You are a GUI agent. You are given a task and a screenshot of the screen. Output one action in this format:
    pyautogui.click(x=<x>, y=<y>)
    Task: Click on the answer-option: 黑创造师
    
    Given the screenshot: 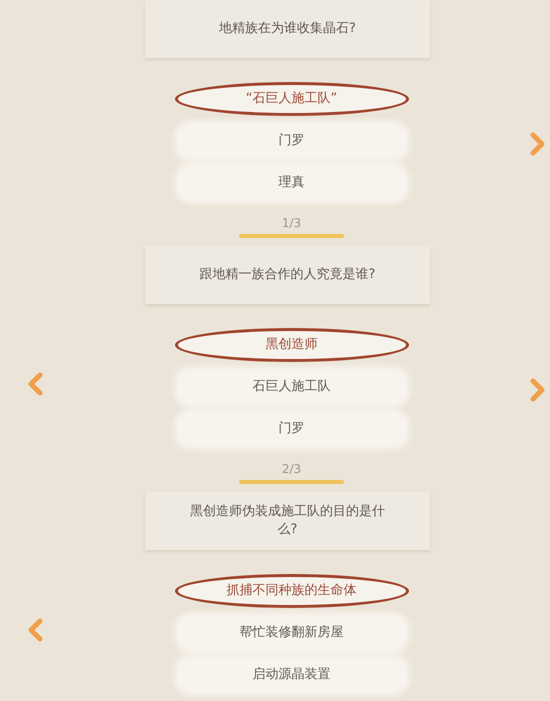 What is the action you would take?
    pyautogui.click(x=291, y=345)
    